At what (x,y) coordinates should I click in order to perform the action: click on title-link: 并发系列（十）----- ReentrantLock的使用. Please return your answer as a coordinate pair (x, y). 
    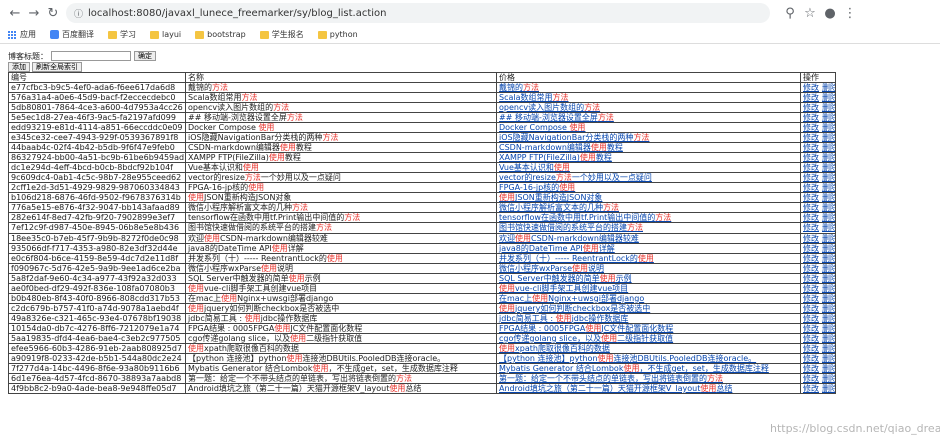
    Looking at the image, I should click on (576, 258).